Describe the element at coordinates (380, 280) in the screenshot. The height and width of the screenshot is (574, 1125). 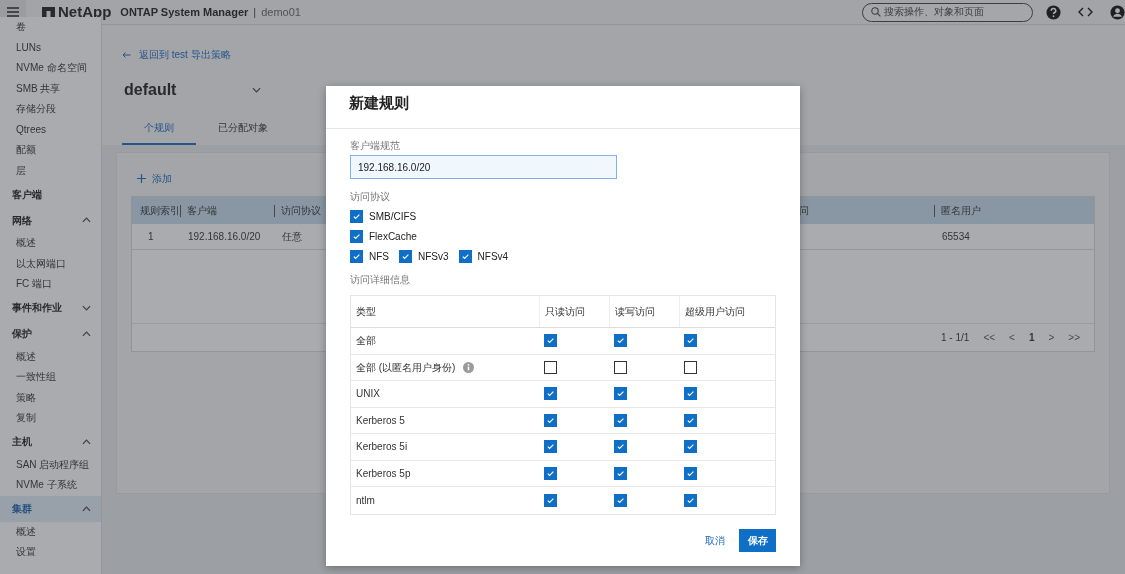
I see `field-label: 访问详细信息` at that location.